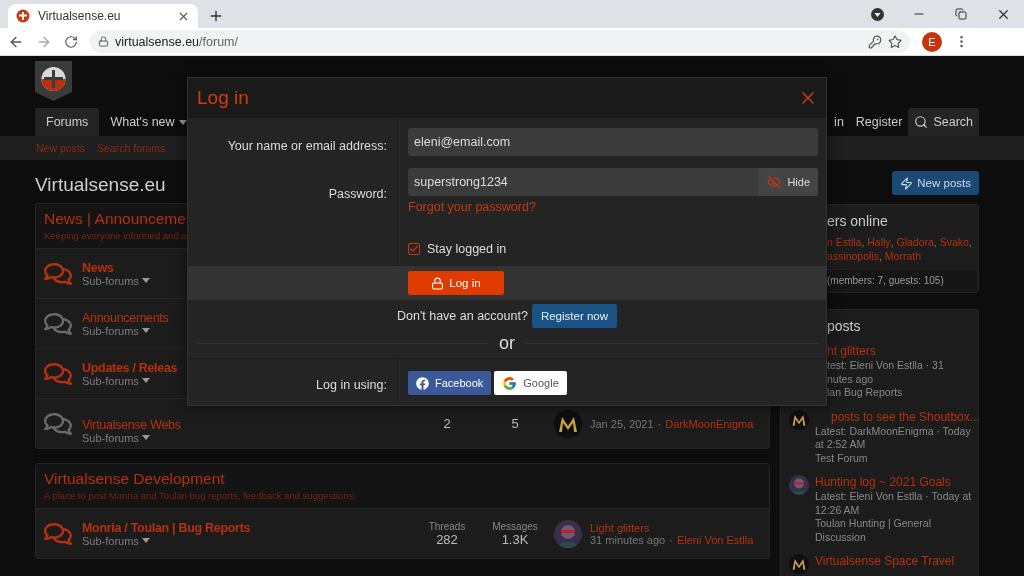 Image resolution: width=1024 pixels, height=576 pixels. Describe the element at coordinates (879, 242) in the screenshot. I see `username-link: Hally` at that location.